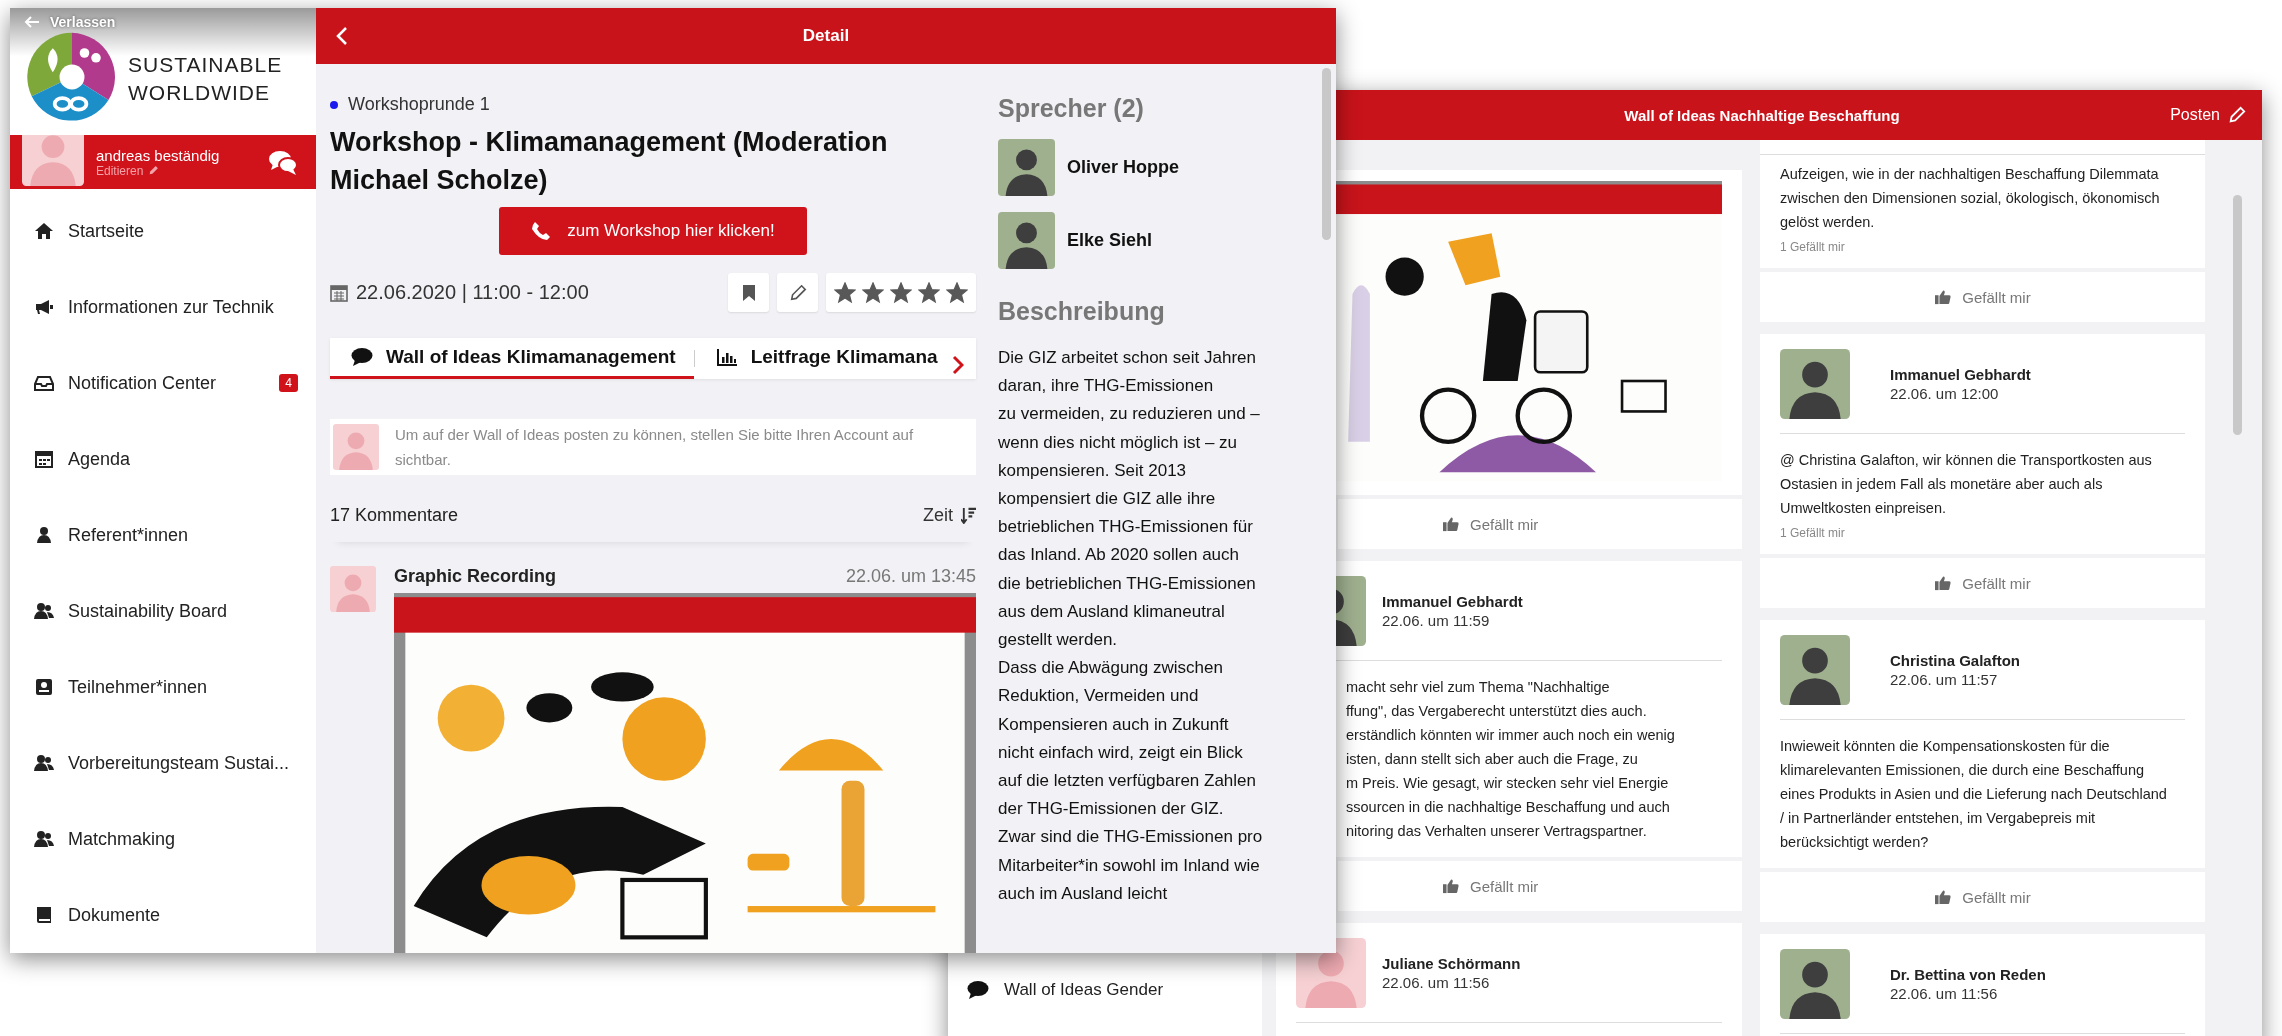 The height and width of the screenshot is (1036, 2282). I want to click on post-text: macht sehr viel zum Thema "Nachhaltige ffung", das Vergaberecht unterstützt dies auch. erständlich könnten wir immer auch noch ein wenig isten, dann stellt sich aber auch die Frage, zu m Preis. Wie gesagt, wir stecken sehr viel Energie ssourcen in die nachhaltige Beschaffung und auch nitoring das Verhalten unserer Vertragspartner., so click(1510, 759).